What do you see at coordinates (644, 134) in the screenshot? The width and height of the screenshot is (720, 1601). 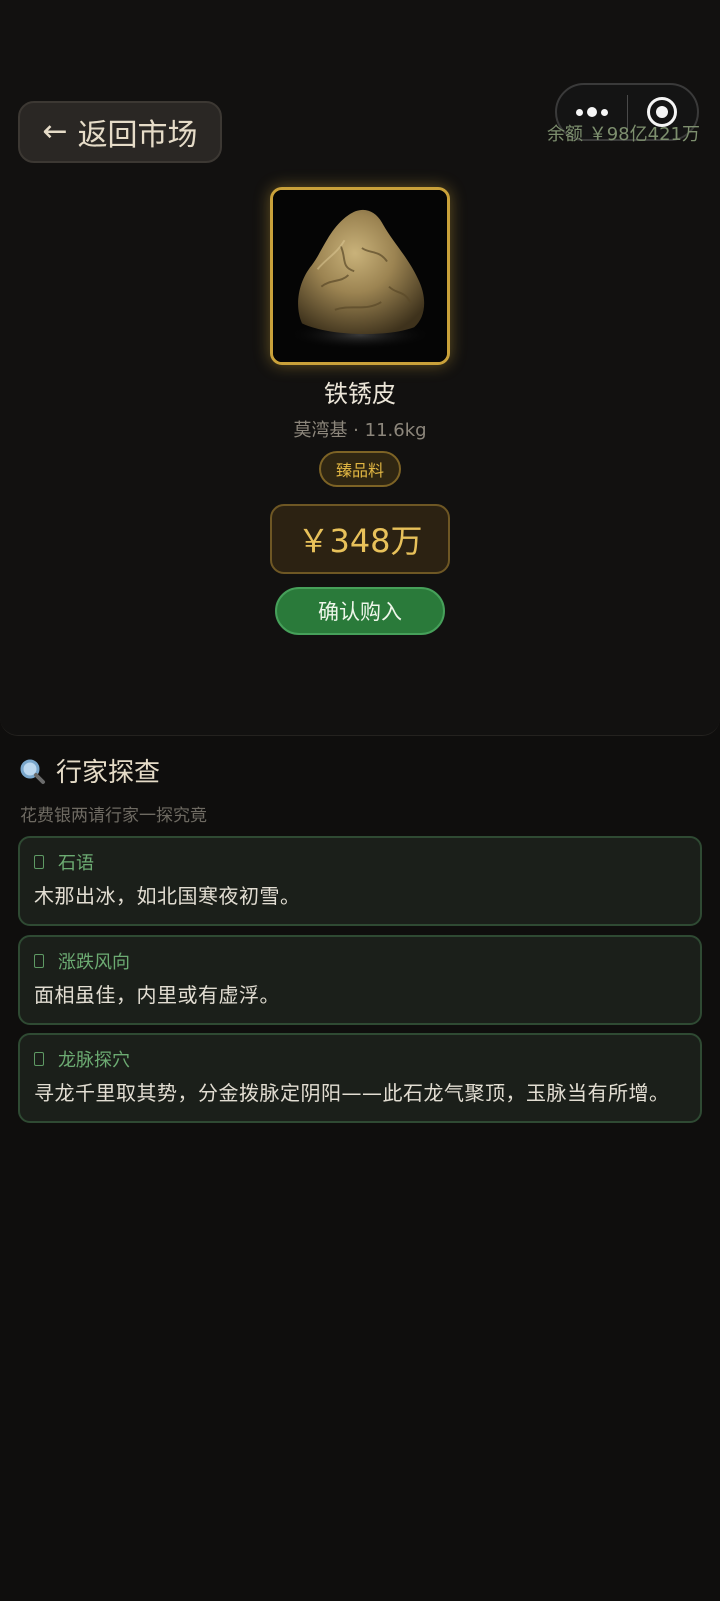 I see `balance-value: ￥98亿421万` at bounding box center [644, 134].